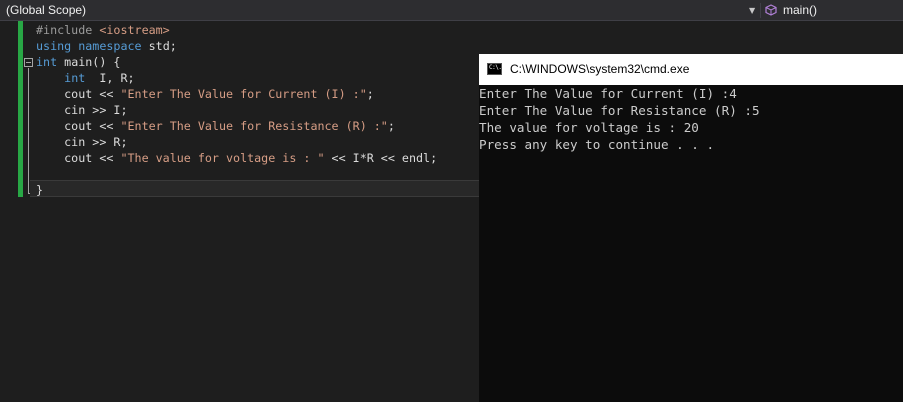  What do you see at coordinates (46, 10) in the screenshot?
I see `scope-label: (Global Scope)` at bounding box center [46, 10].